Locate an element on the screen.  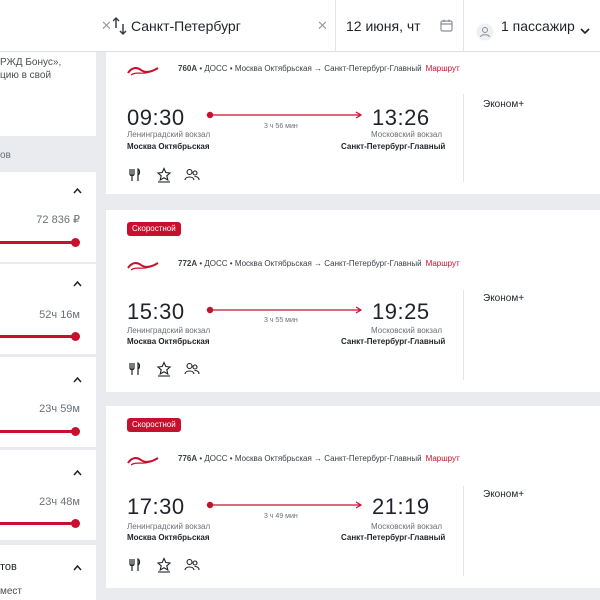
arrival-filter-value: 23ч 48м is located at coordinates (59, 502).